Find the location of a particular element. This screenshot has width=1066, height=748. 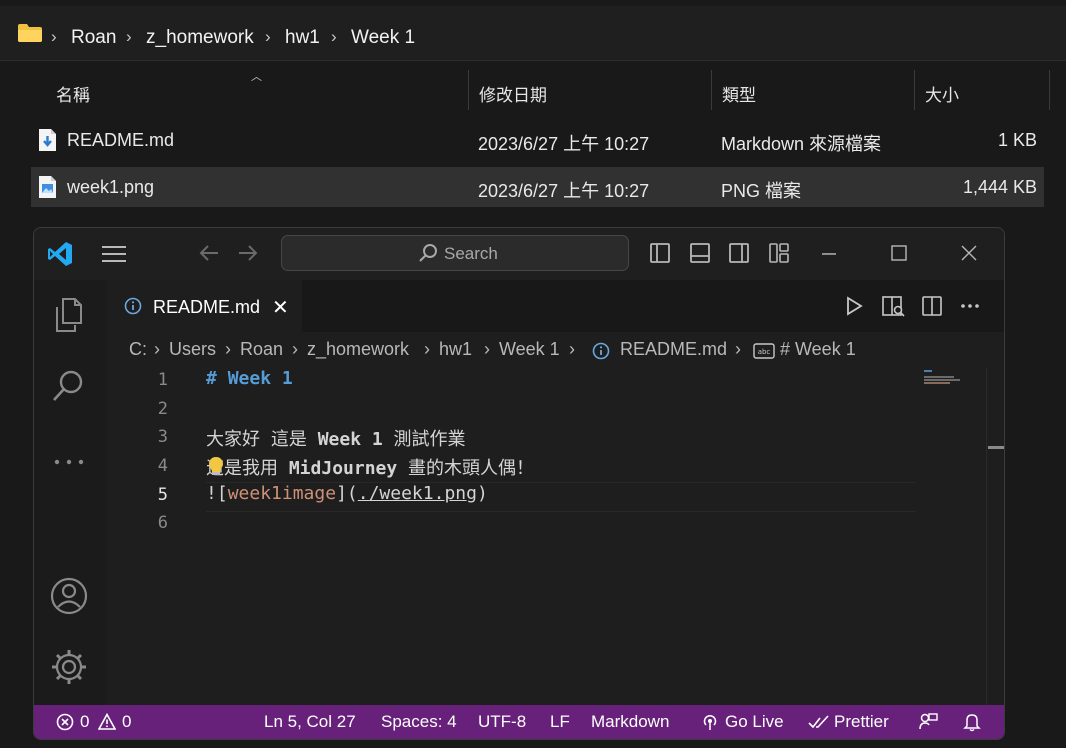

vertical-scrollbar is located at coordinates (995, 536).